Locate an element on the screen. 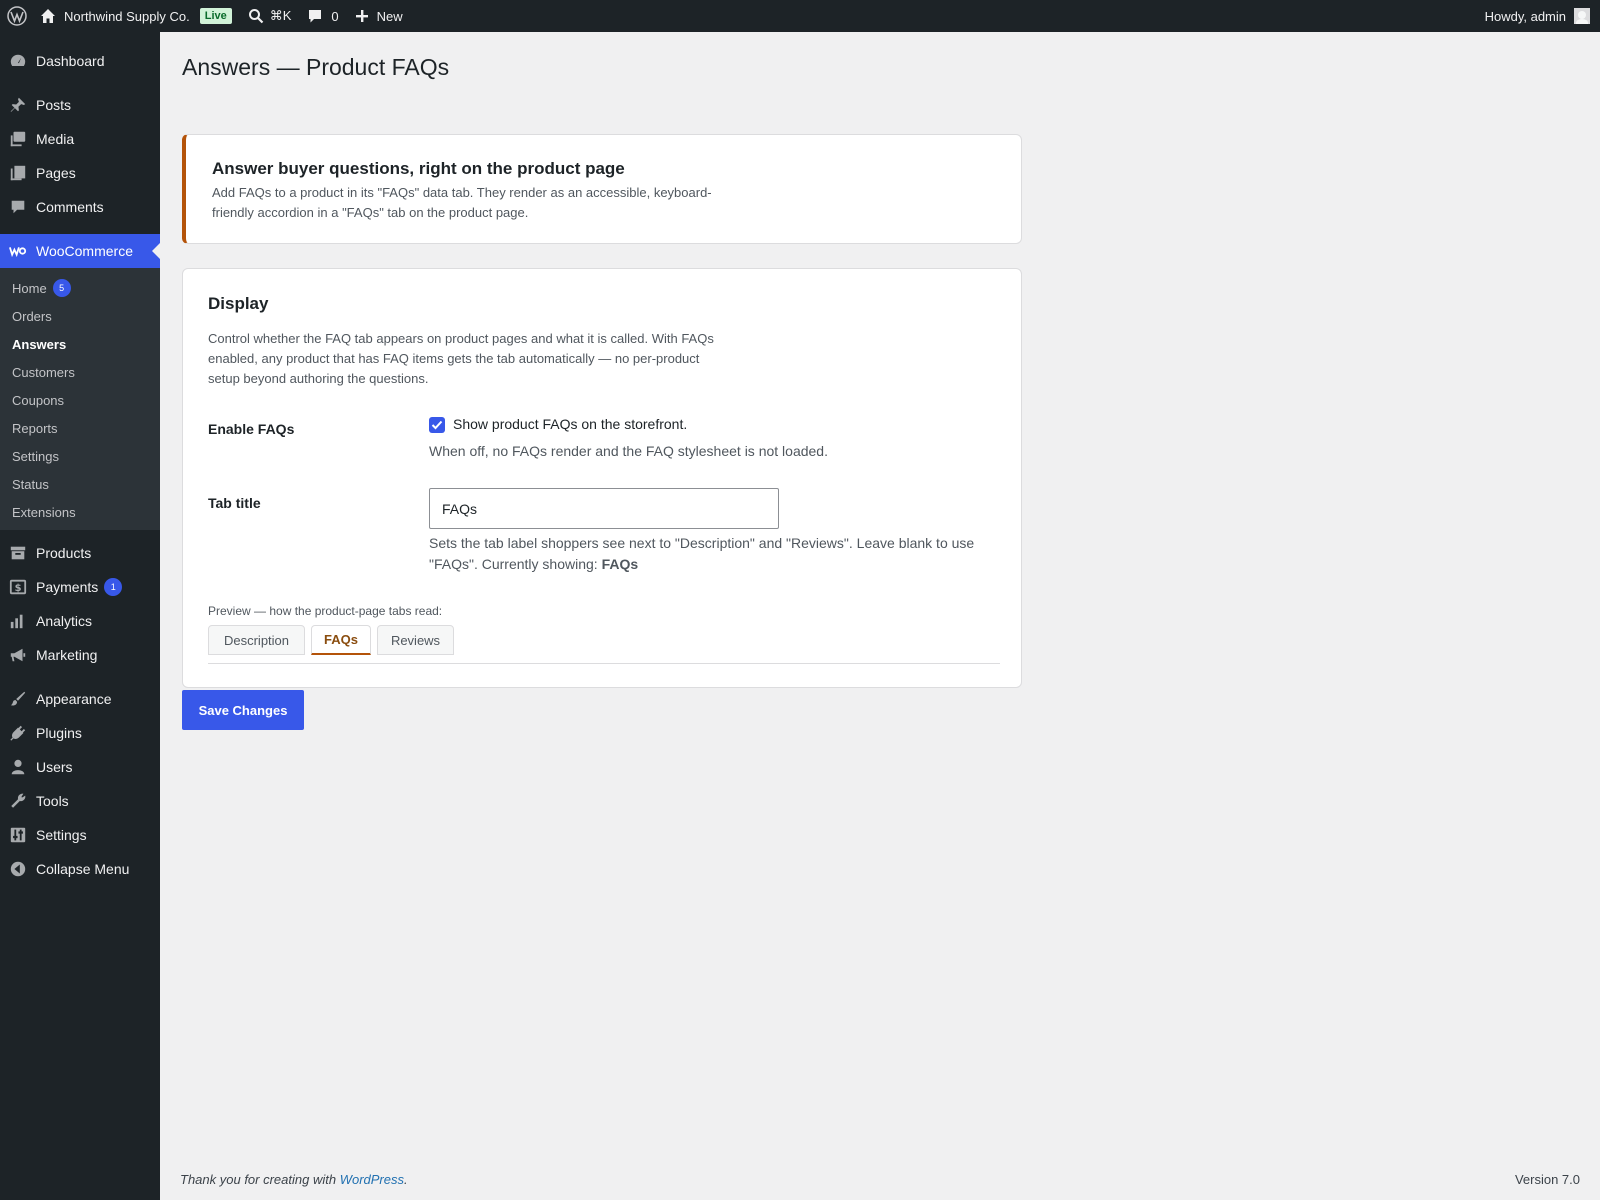 The height and width of the screenshot is (1200, 1600). dollar-icon: $ is located at coordinates (18, 587).